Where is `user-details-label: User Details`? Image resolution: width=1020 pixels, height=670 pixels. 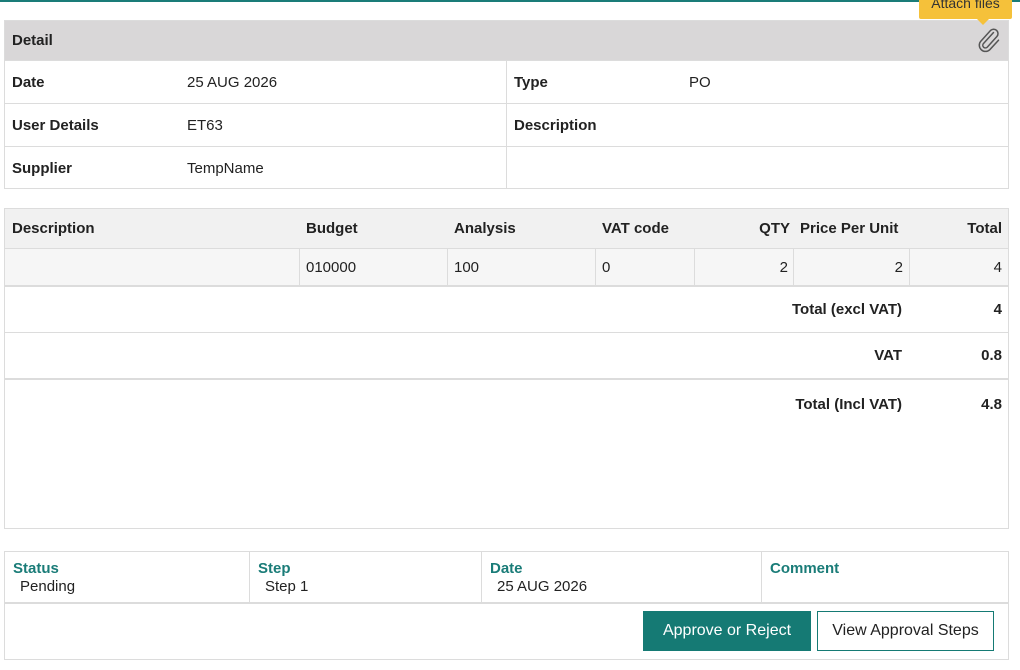
user-details-label: User Details is located at coordinates (55, 125).